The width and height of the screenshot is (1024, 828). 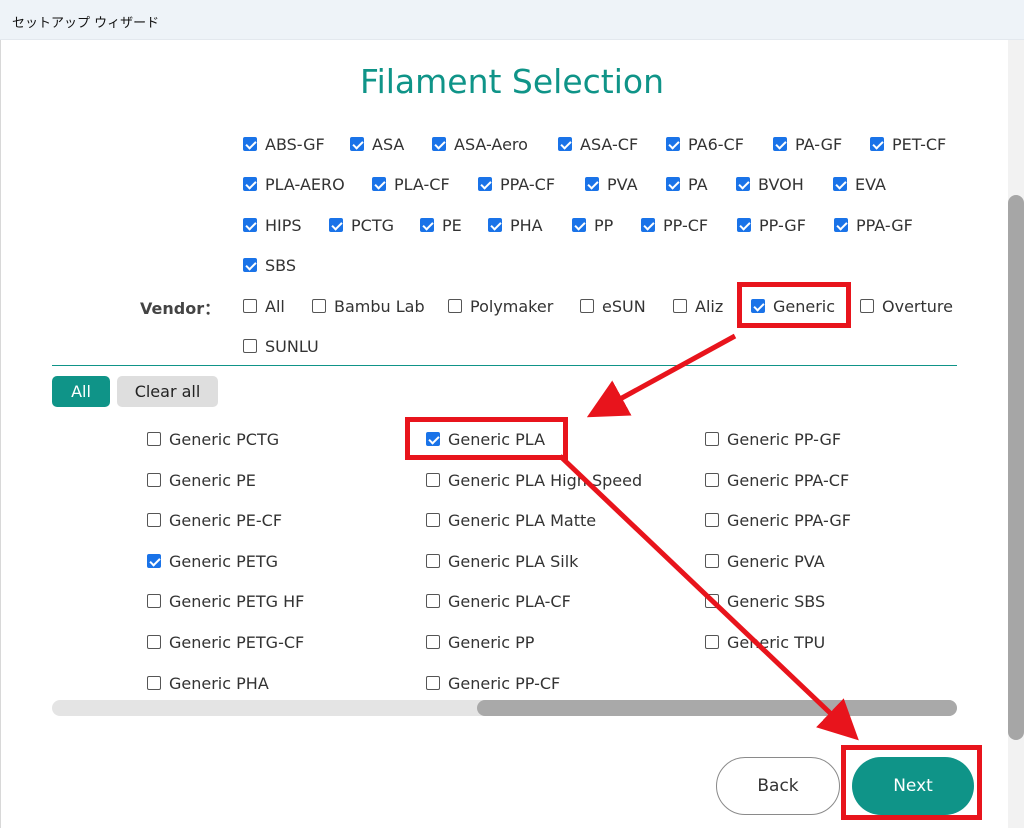 I want to click on filter-eva: EVA, so click(x=859, y=184).